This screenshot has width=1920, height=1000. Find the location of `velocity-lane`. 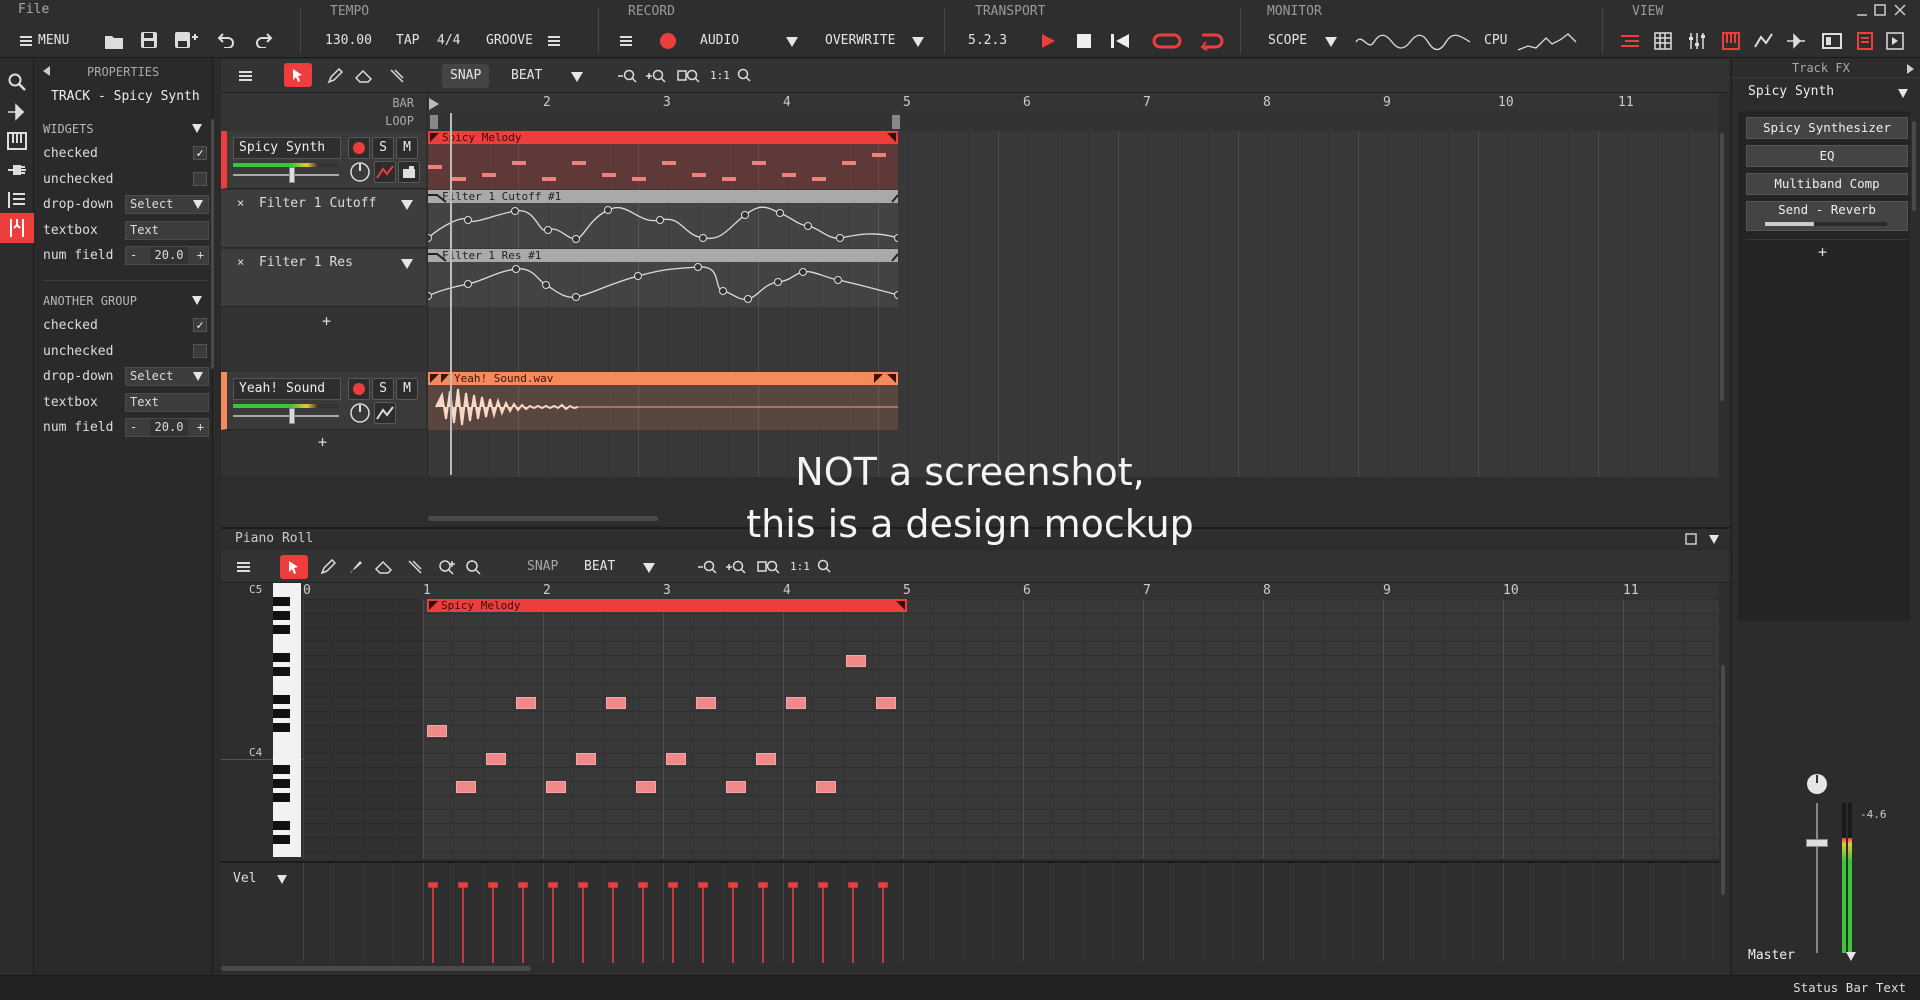

velocity-lane is located at coordinates (1011, 912).